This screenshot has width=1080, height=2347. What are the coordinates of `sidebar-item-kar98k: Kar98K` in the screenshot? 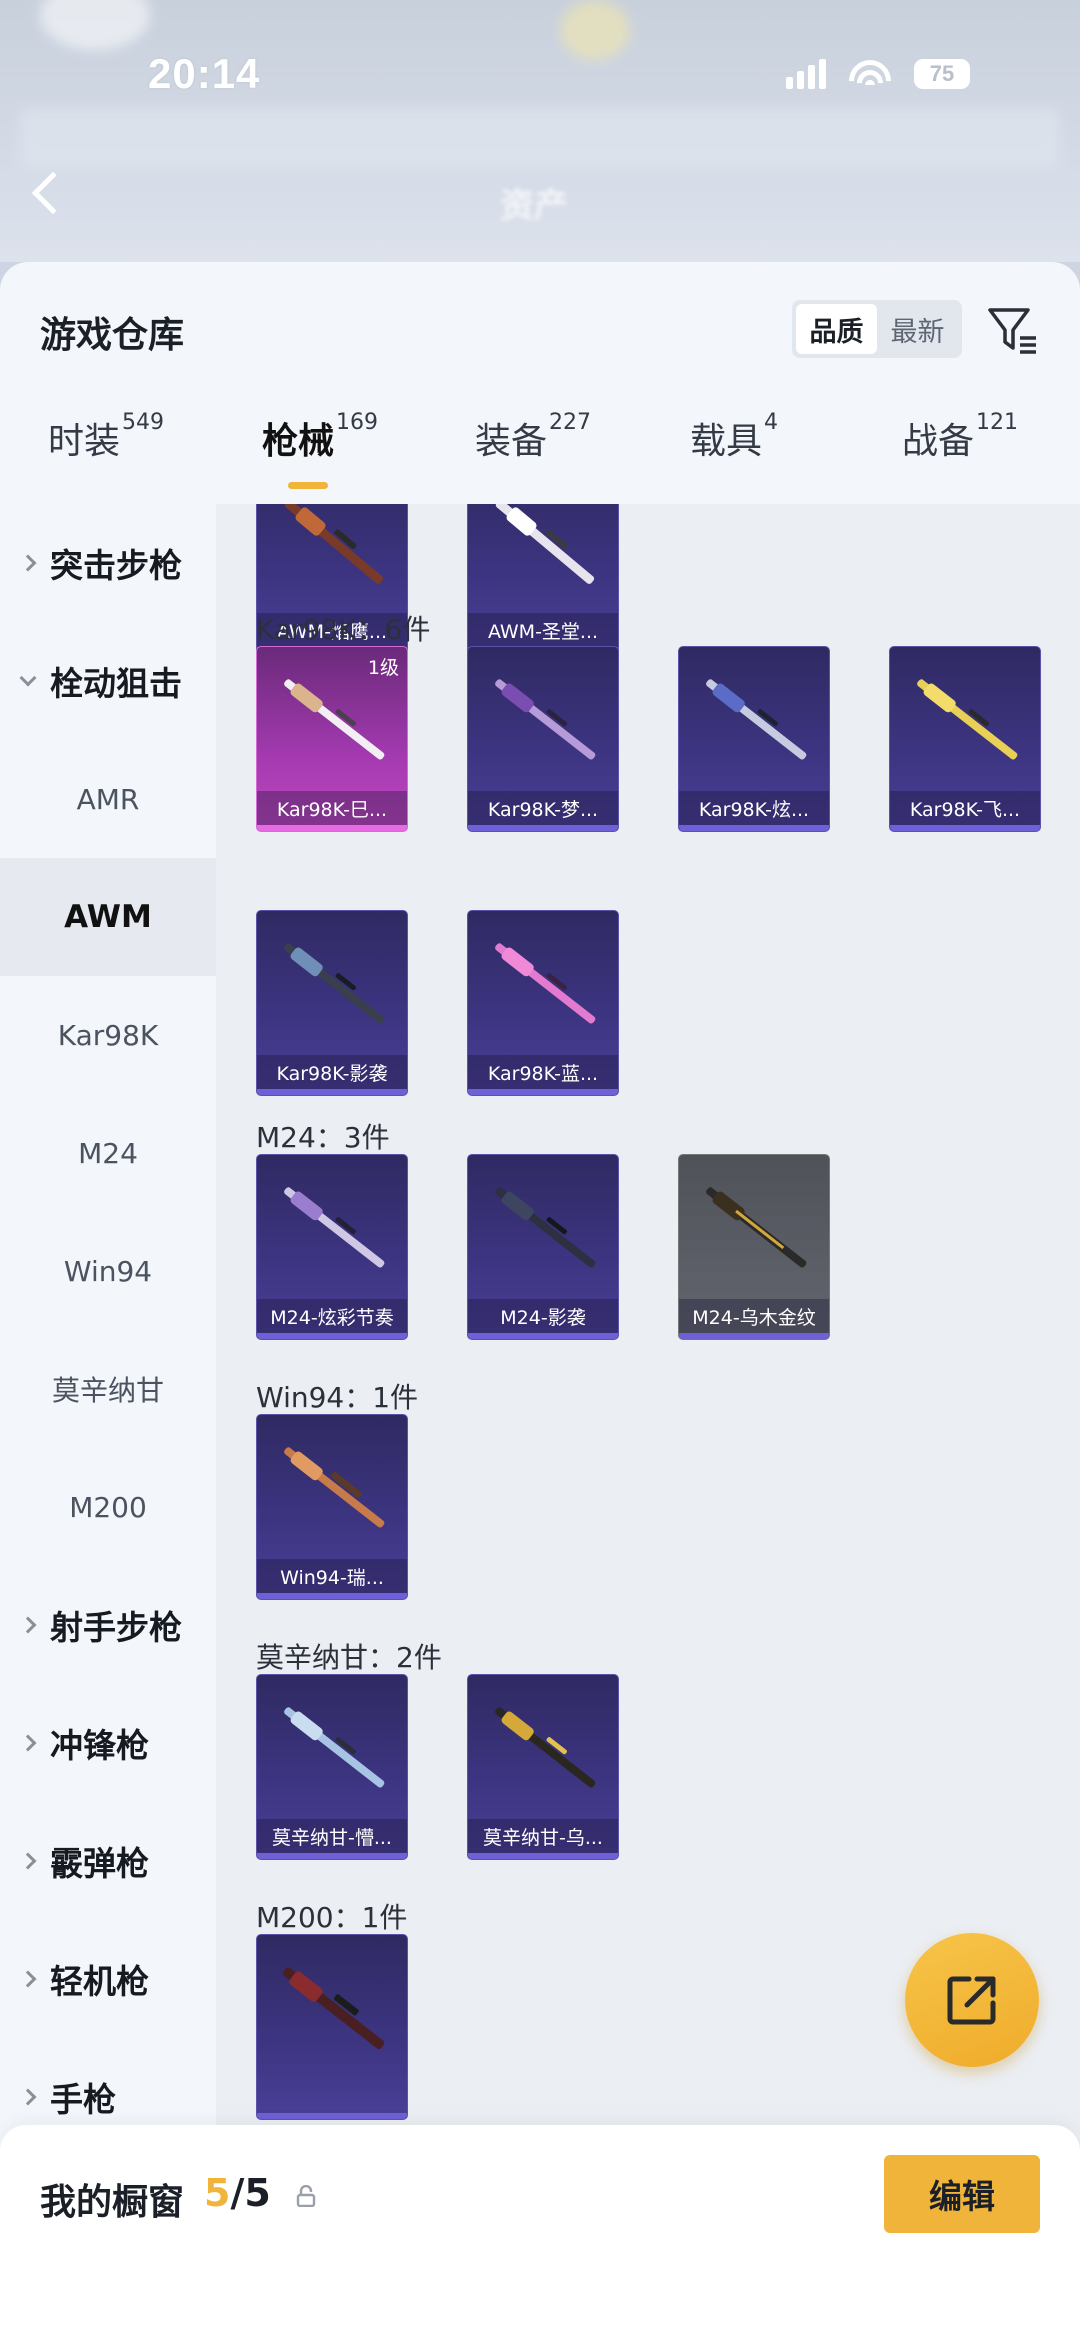 It's located at (108, 1035).